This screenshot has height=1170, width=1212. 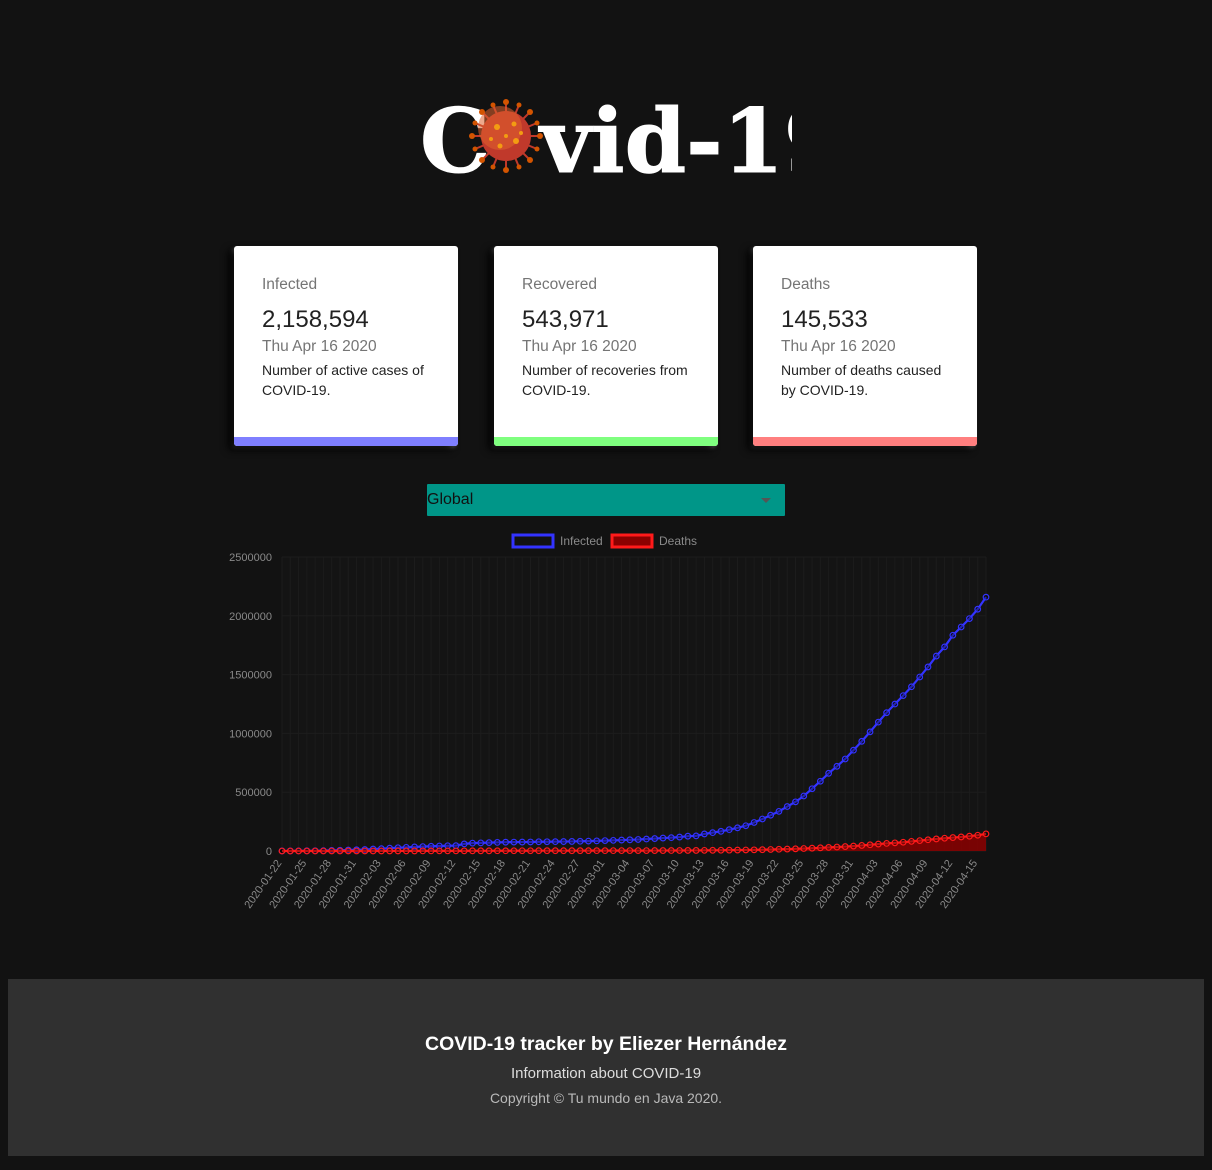 I want to click on card-description: Number of deaths caused by COVID-19., so click(x=861, y=380).